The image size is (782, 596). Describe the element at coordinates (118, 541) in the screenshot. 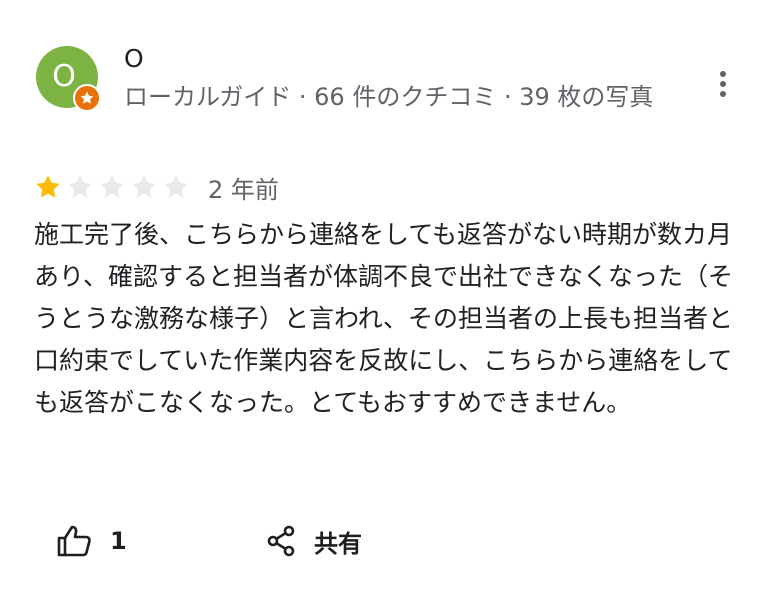

I see `like-count: 1` at that location.